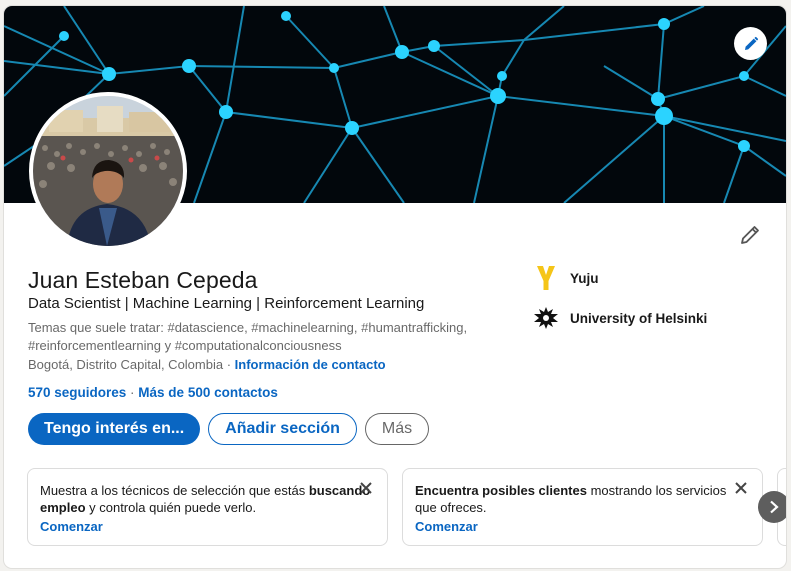 The height and width of the screenshot is (571, 791). Describe the element at coordinates (310, 364) in the screenshot. I see `contact-info-link: Información de contacto` at that location.